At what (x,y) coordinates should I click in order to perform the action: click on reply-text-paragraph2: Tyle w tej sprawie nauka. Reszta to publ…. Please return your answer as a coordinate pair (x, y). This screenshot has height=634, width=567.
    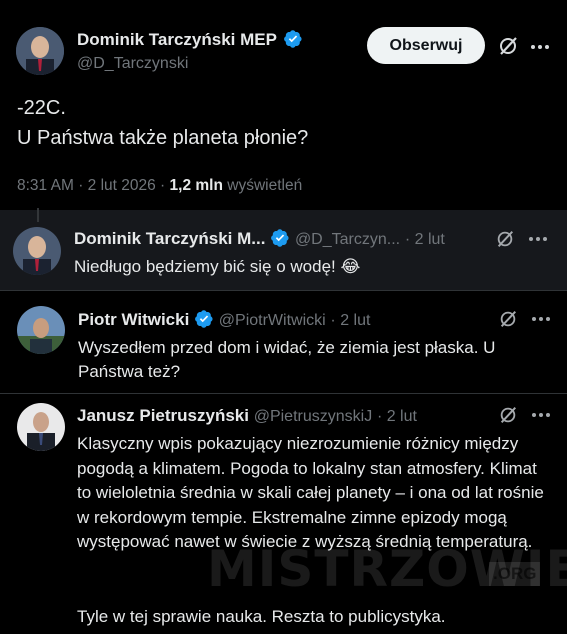
    Looking at the image, I should click on (261, 616).